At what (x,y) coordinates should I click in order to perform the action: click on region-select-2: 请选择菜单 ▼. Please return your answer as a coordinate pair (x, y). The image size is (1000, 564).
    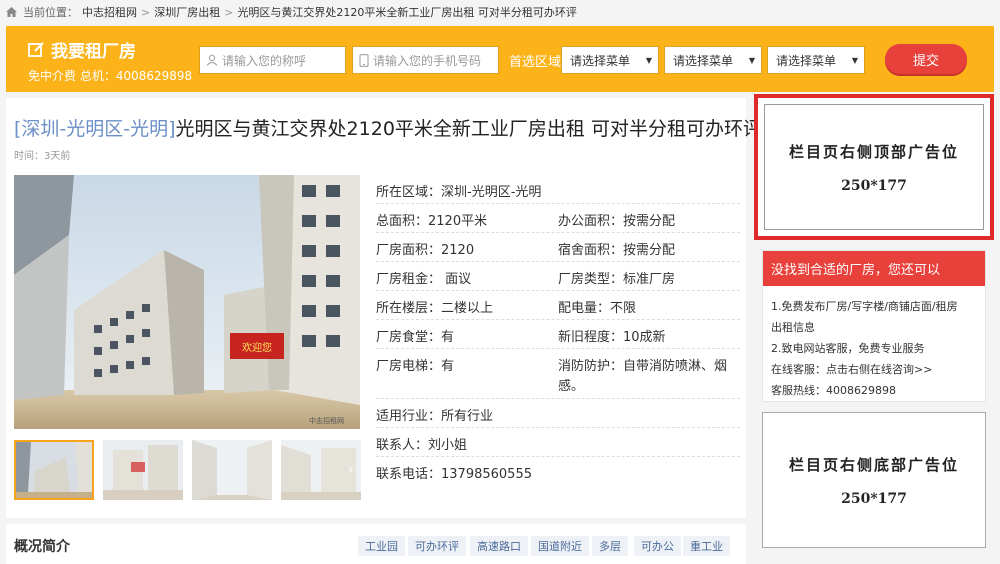
    Looking at the image, I should click on (713, 60).